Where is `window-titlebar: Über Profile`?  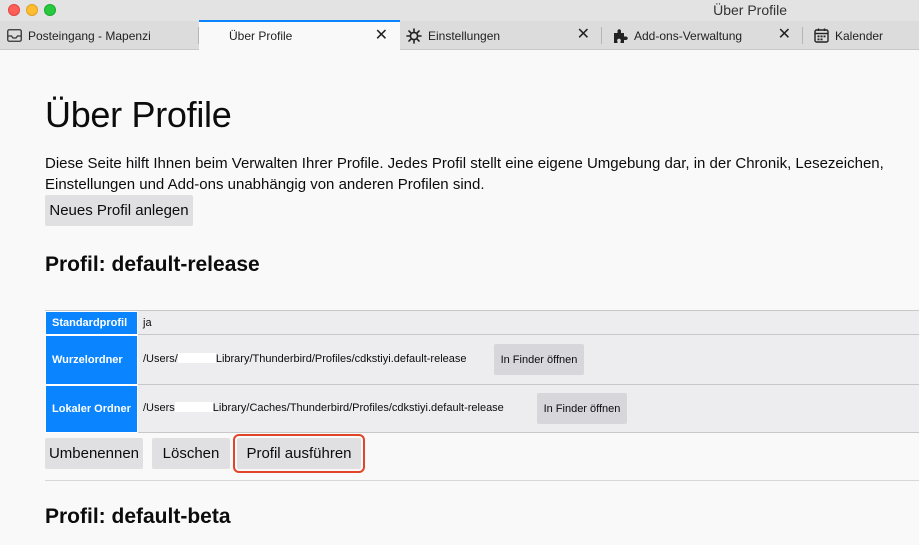
window-titlebar: Über Profile is located at coordinates (459, 10).